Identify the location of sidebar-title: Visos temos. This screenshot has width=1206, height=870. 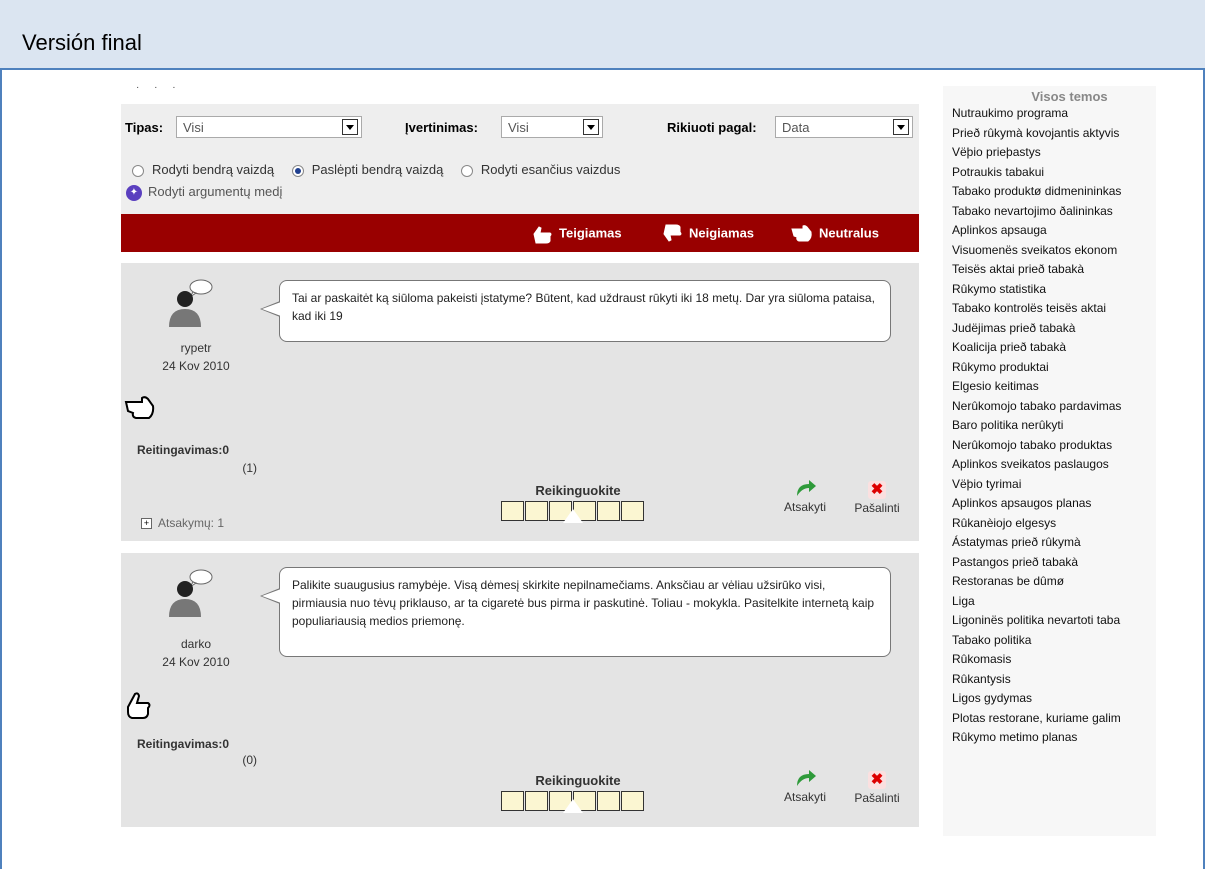
(1069, 96).